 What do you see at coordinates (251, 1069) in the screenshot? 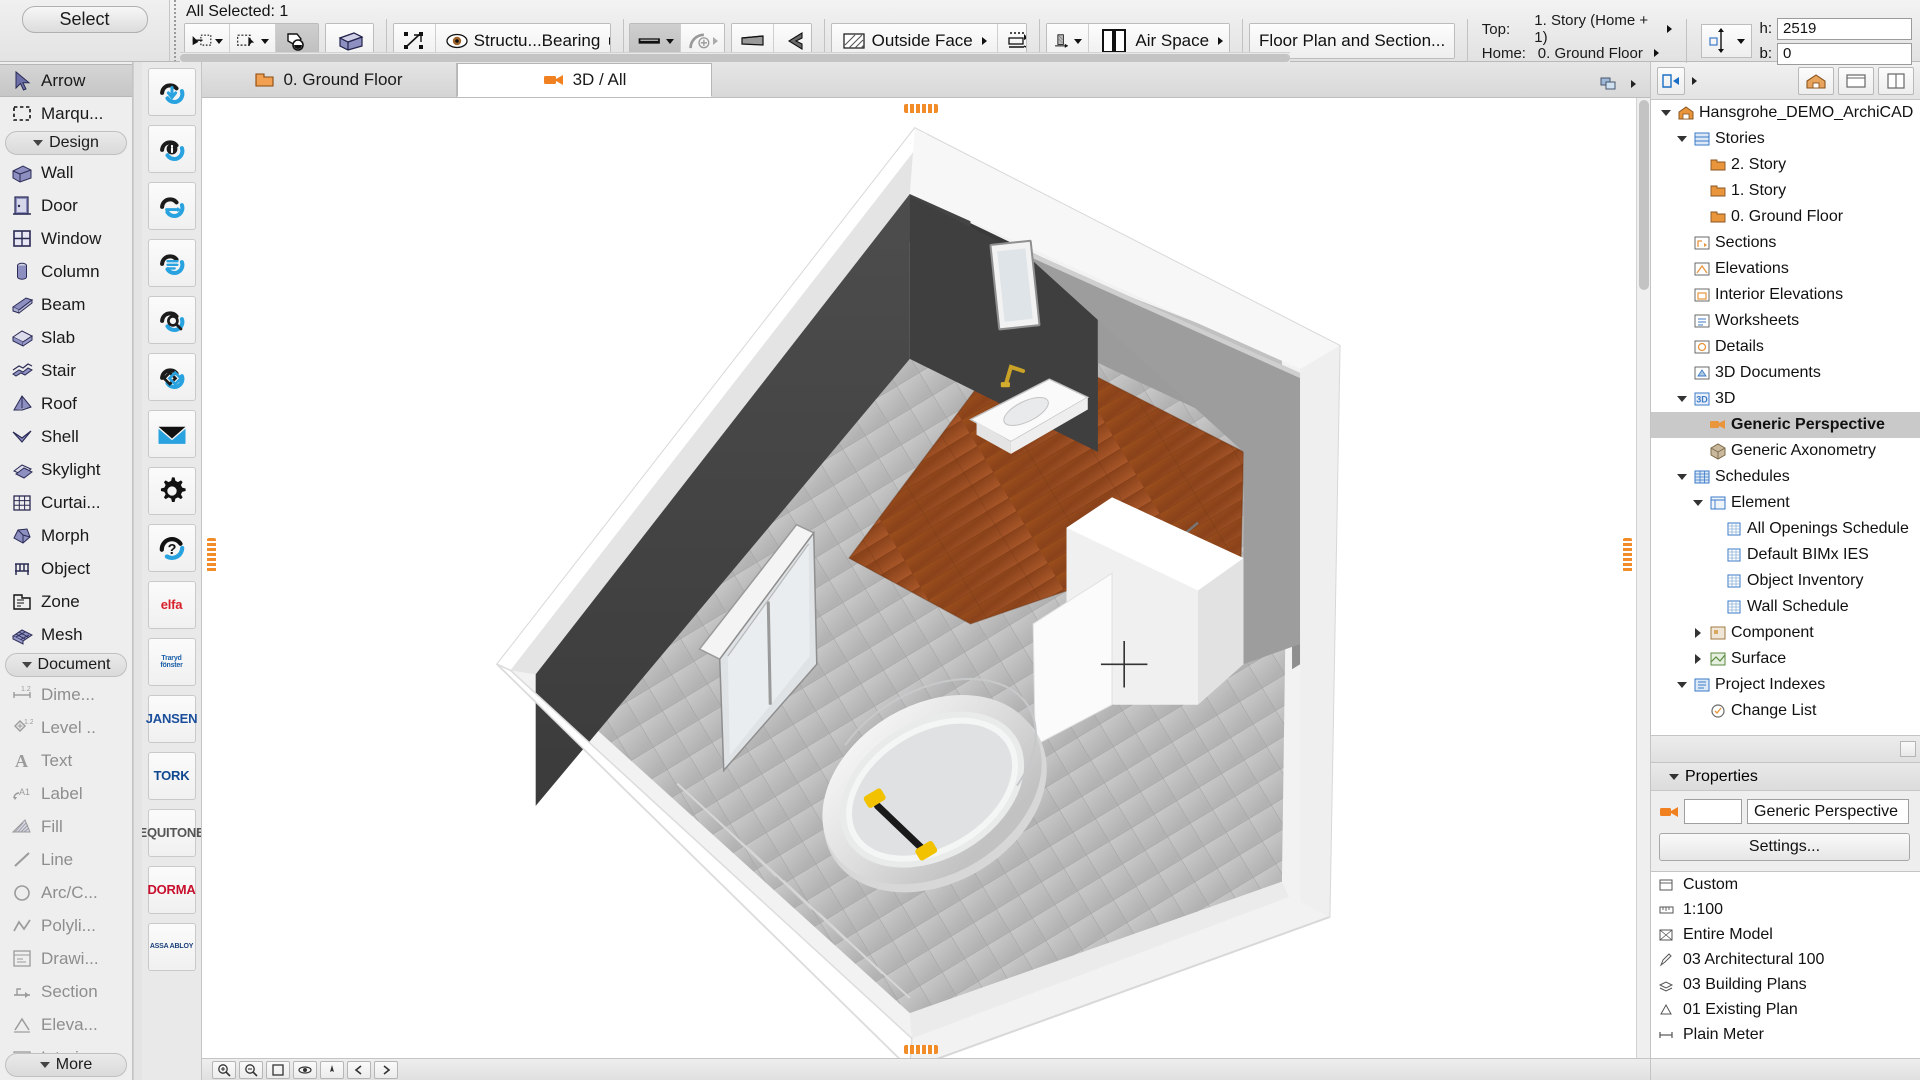
I see `zoom-out-button` at bounding box center [251, 1069].